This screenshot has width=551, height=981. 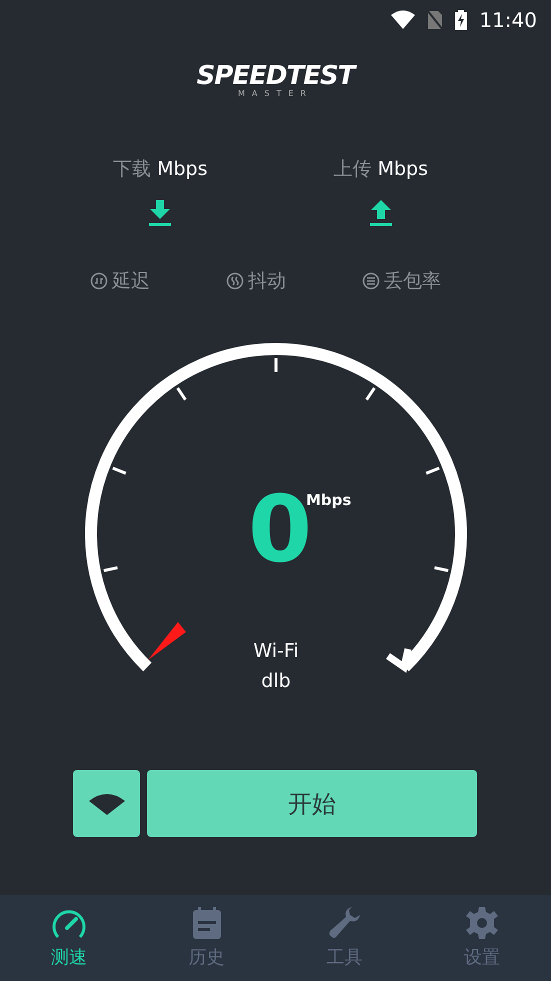 I want to click on wave-icon, so click(x=235, y=281).